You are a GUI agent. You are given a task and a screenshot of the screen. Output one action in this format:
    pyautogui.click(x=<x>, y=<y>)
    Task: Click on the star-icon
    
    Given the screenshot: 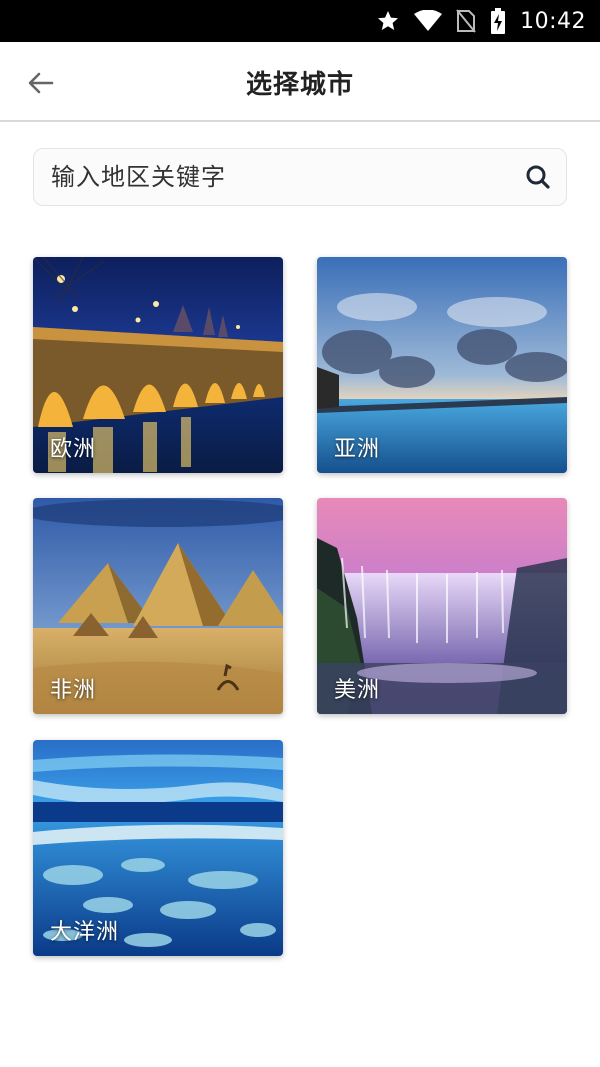 What is the action you would take?
    pyautogui.click(x=388, y=21)
    